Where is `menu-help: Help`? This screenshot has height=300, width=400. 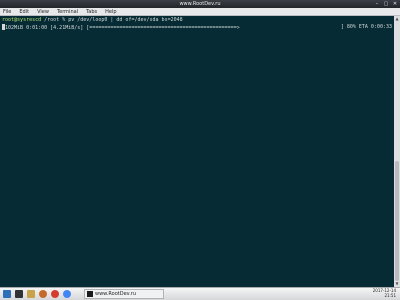 menu-help: Help is located at coordinates (110, 11).